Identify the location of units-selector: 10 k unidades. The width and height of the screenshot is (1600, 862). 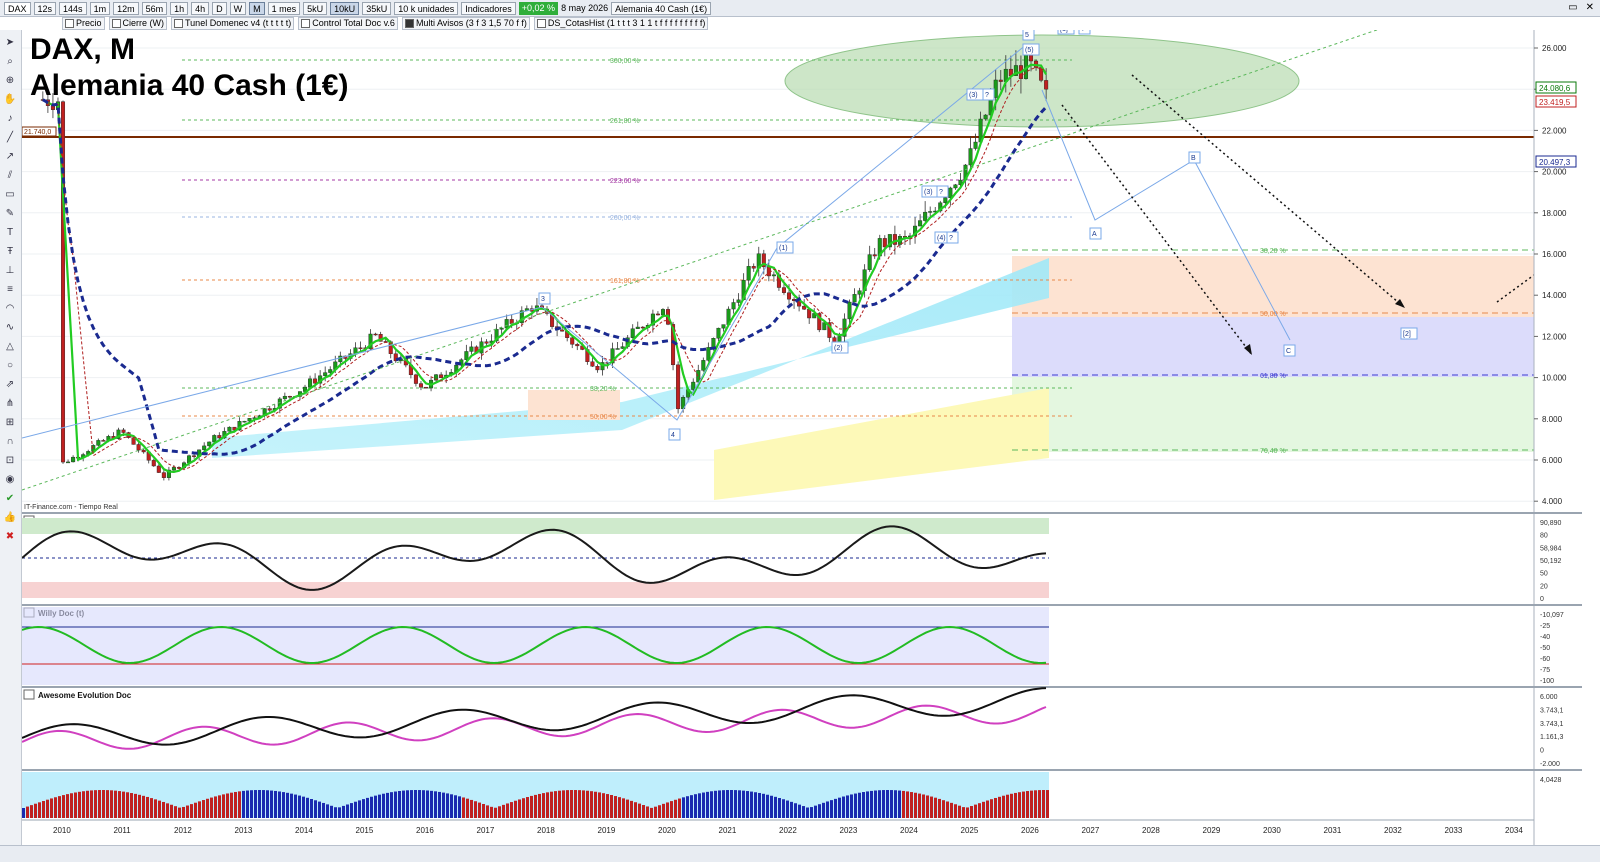
(426, 8).